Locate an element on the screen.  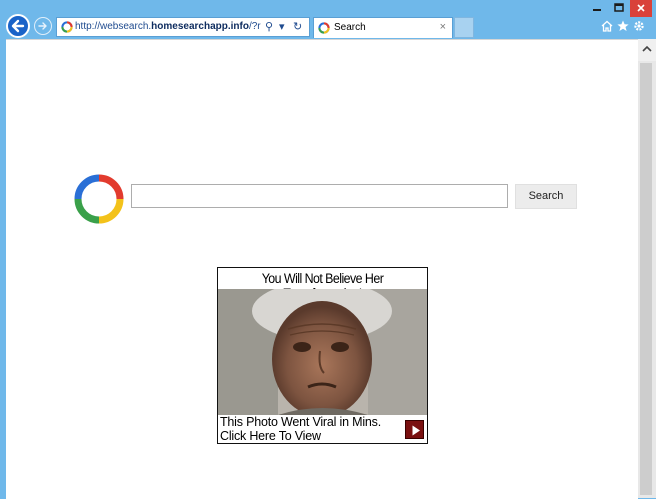
scrollbar-thumb is located at coordinates (646, 279).